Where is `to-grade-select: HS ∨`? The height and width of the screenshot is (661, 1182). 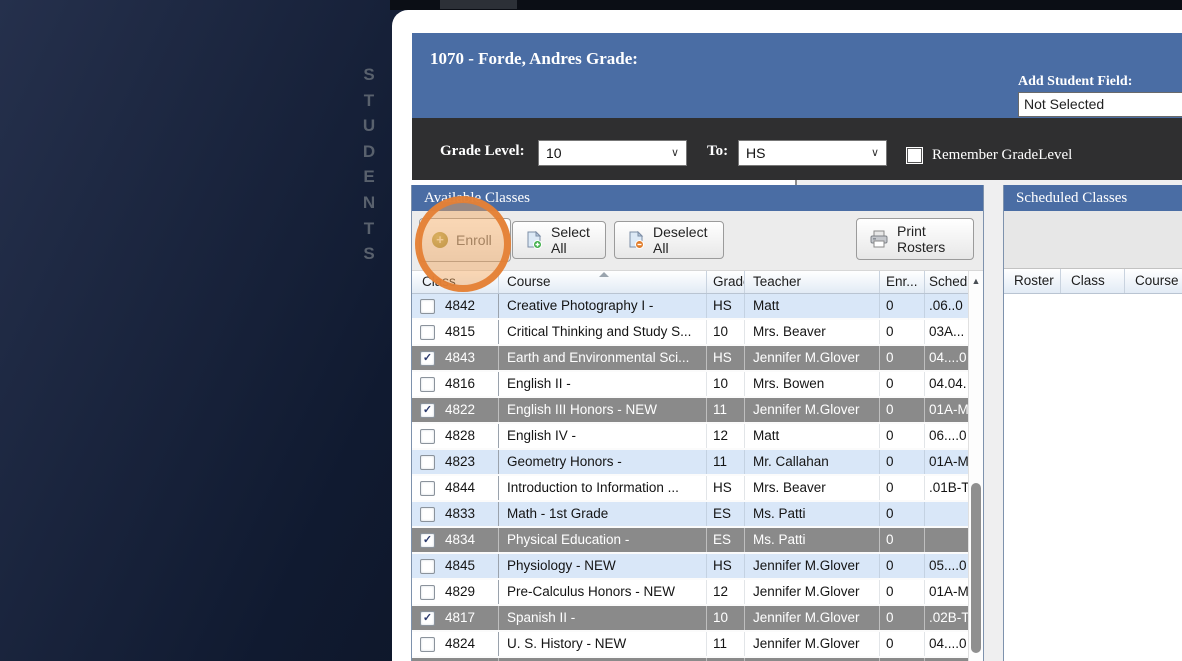 to-grade-select: HS ∨ is located at coordinates (812, 153).